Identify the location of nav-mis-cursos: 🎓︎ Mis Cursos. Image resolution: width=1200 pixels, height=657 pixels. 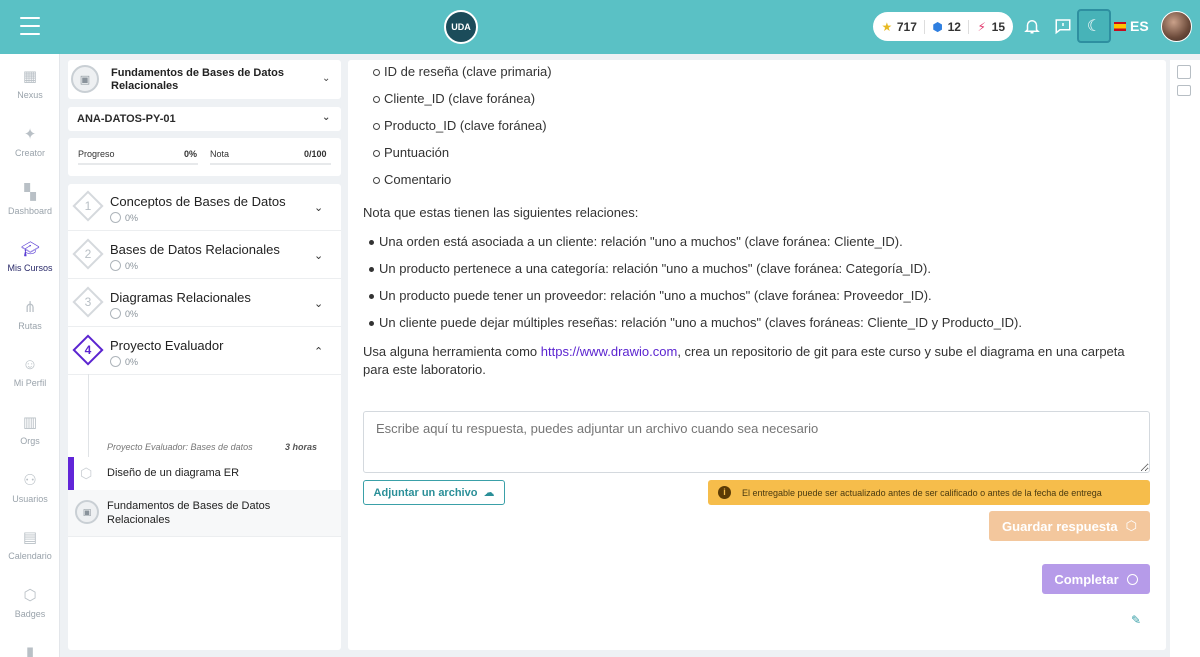
(30, 257).